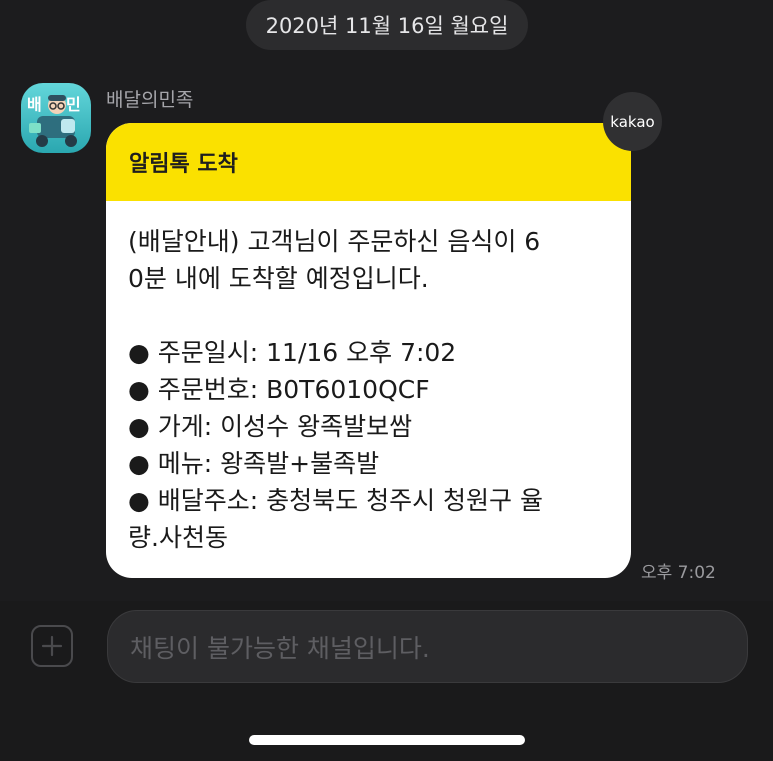 The width and height of the screenshot is (773, 761). I want to click on address-line-cont: 량.사천동, so click(178, 537).